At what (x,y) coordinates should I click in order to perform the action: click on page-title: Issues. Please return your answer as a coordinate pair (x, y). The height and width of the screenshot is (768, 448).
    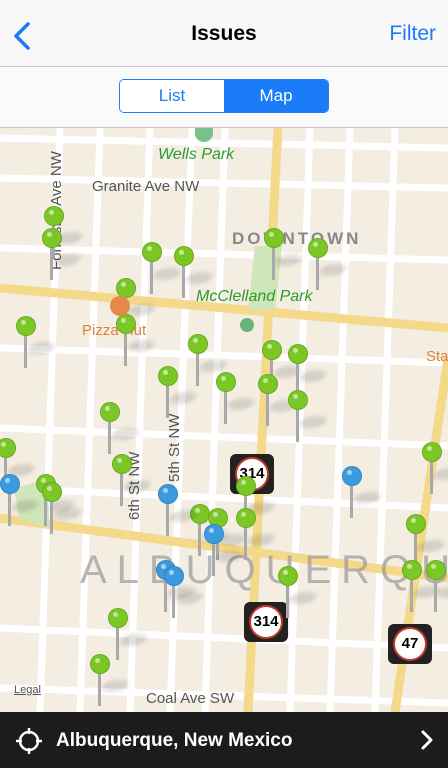
    Looking at the image, I should click on (224, 33).